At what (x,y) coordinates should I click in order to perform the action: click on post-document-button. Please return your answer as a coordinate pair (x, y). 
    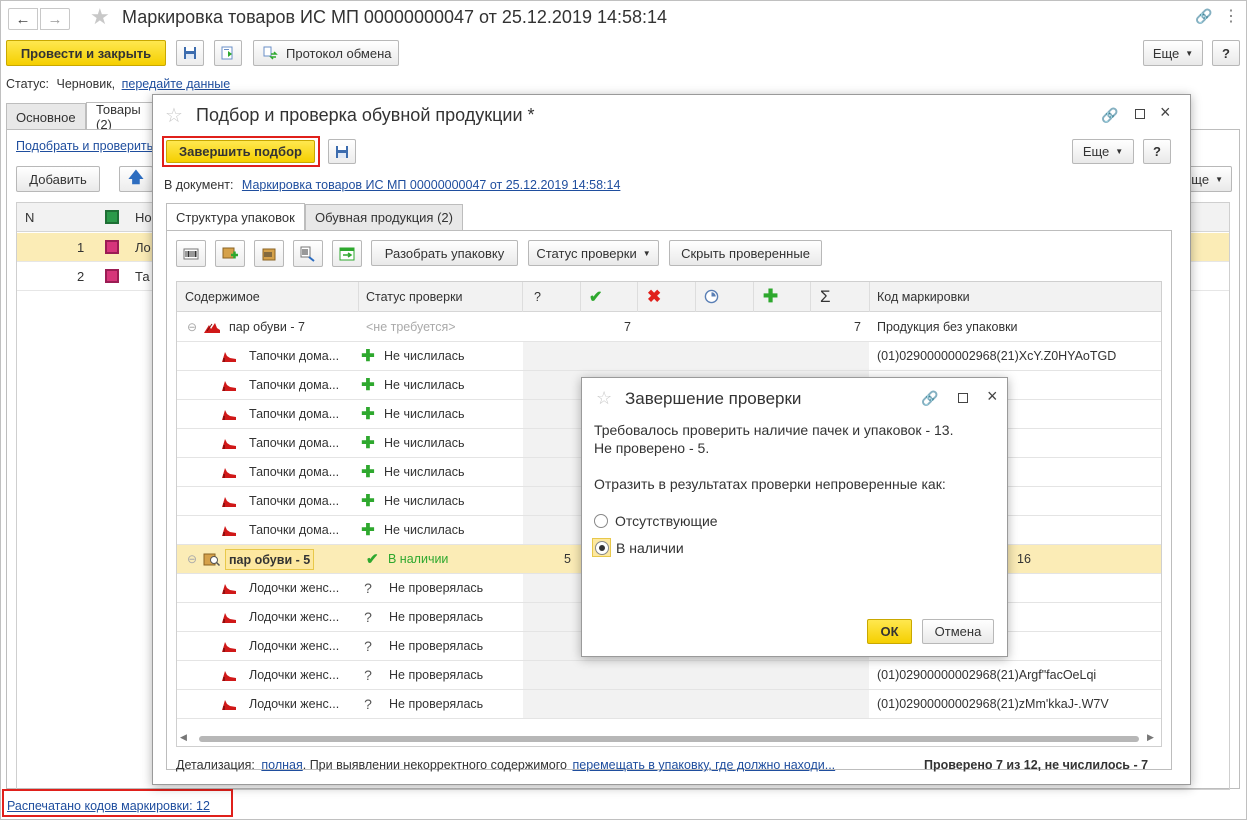
    Looking at the image, I should click on (228, 53).